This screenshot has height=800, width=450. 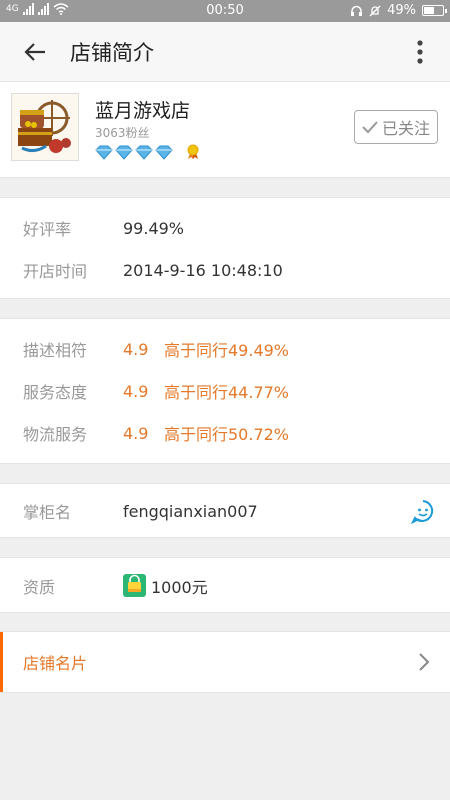 I want to click on dsr-compare: 高于同行49.49%, so click(x=227, y=350).